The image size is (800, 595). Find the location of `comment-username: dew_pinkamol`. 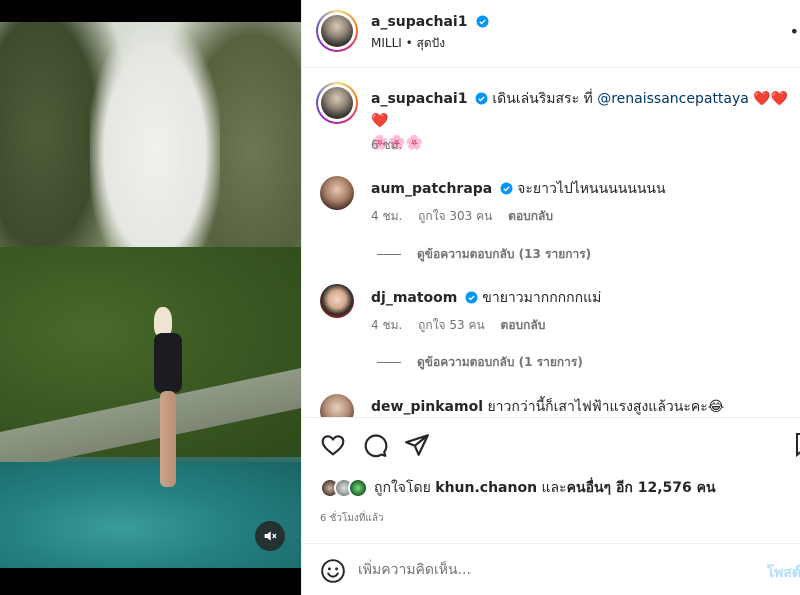

comment-username: dew_pinkamol is located at coordinates (427, 407).